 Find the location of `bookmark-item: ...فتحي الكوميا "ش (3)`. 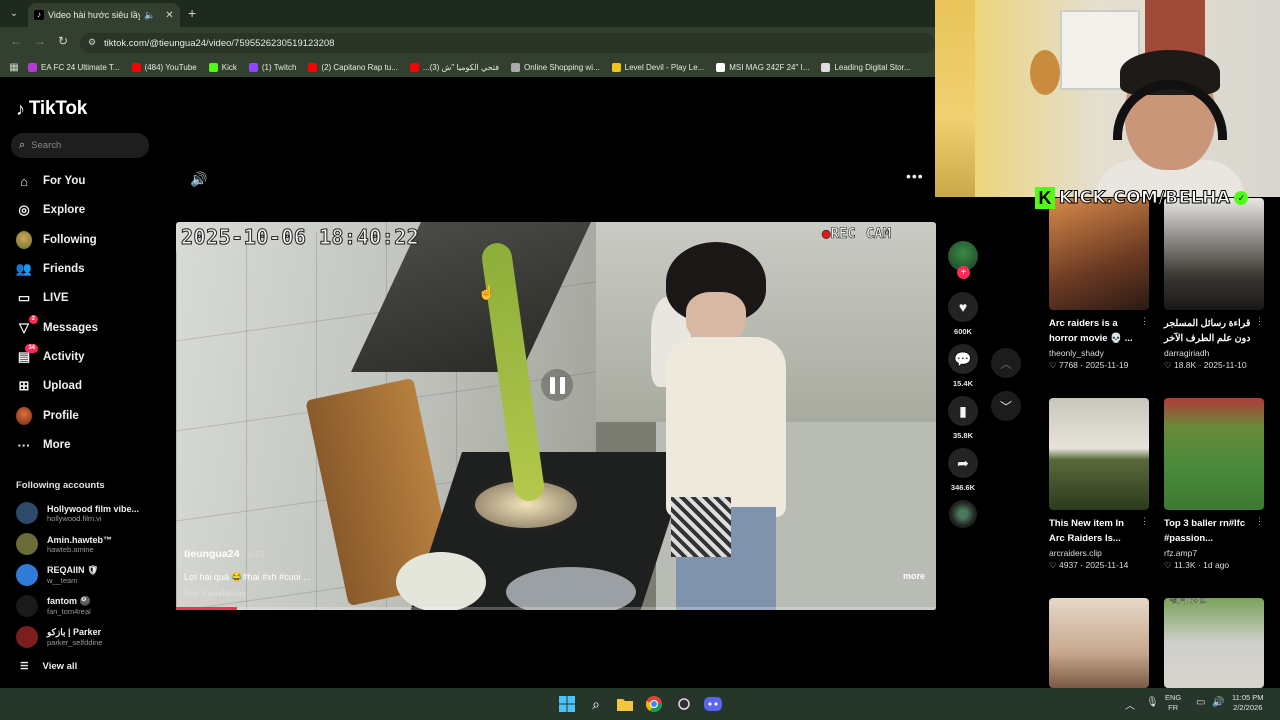

bookmark-item: ...فتحي الكوميا "ش (3) is located at coordinates (454, 67).